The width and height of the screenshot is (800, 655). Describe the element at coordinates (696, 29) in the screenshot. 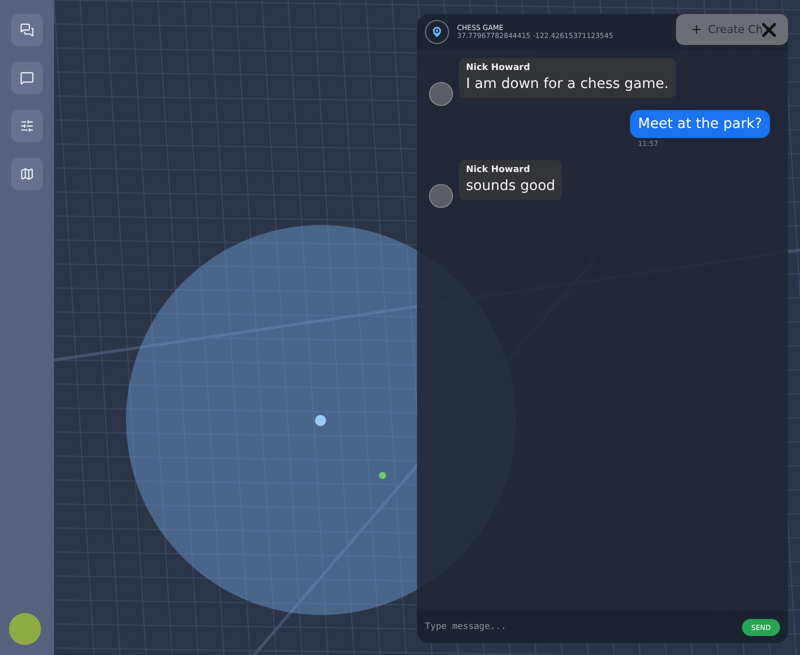

I see `plus-icon` at that location.